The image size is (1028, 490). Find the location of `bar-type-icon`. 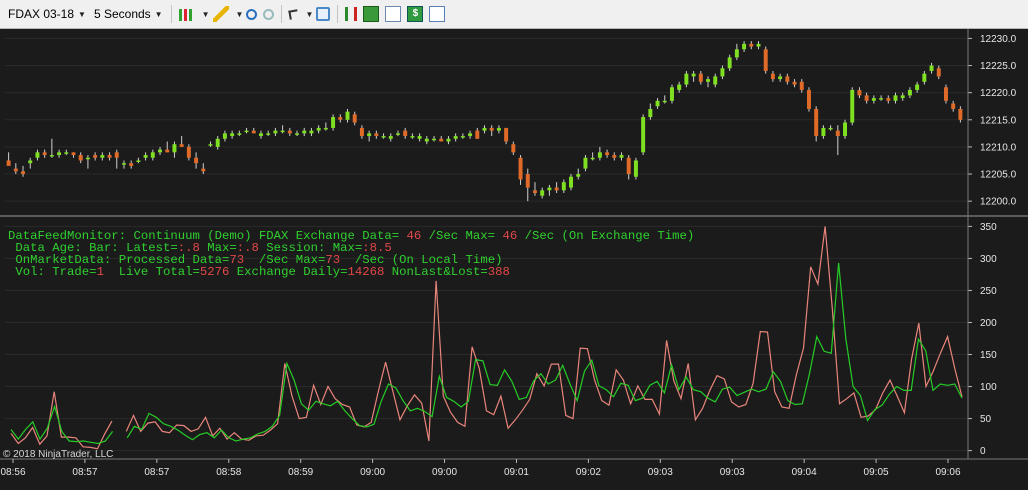

bar-type-icon is located at coordinates (351, 14).